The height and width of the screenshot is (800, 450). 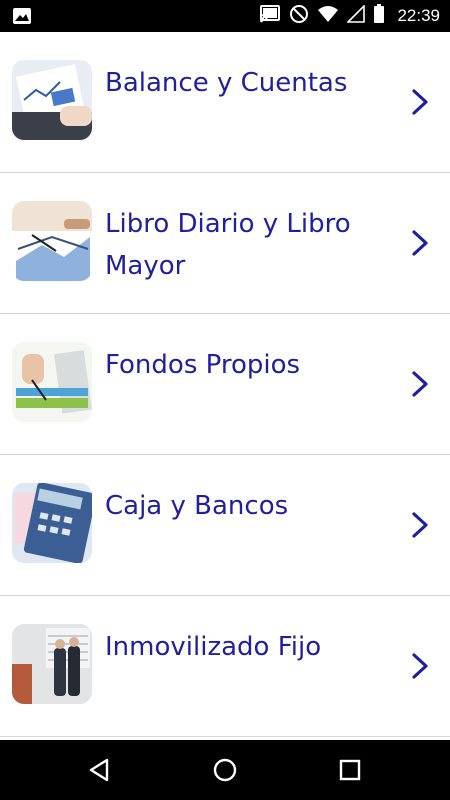 I want to click on menu-item-label: Balance y Cuentas, so click(x=226, y=83).